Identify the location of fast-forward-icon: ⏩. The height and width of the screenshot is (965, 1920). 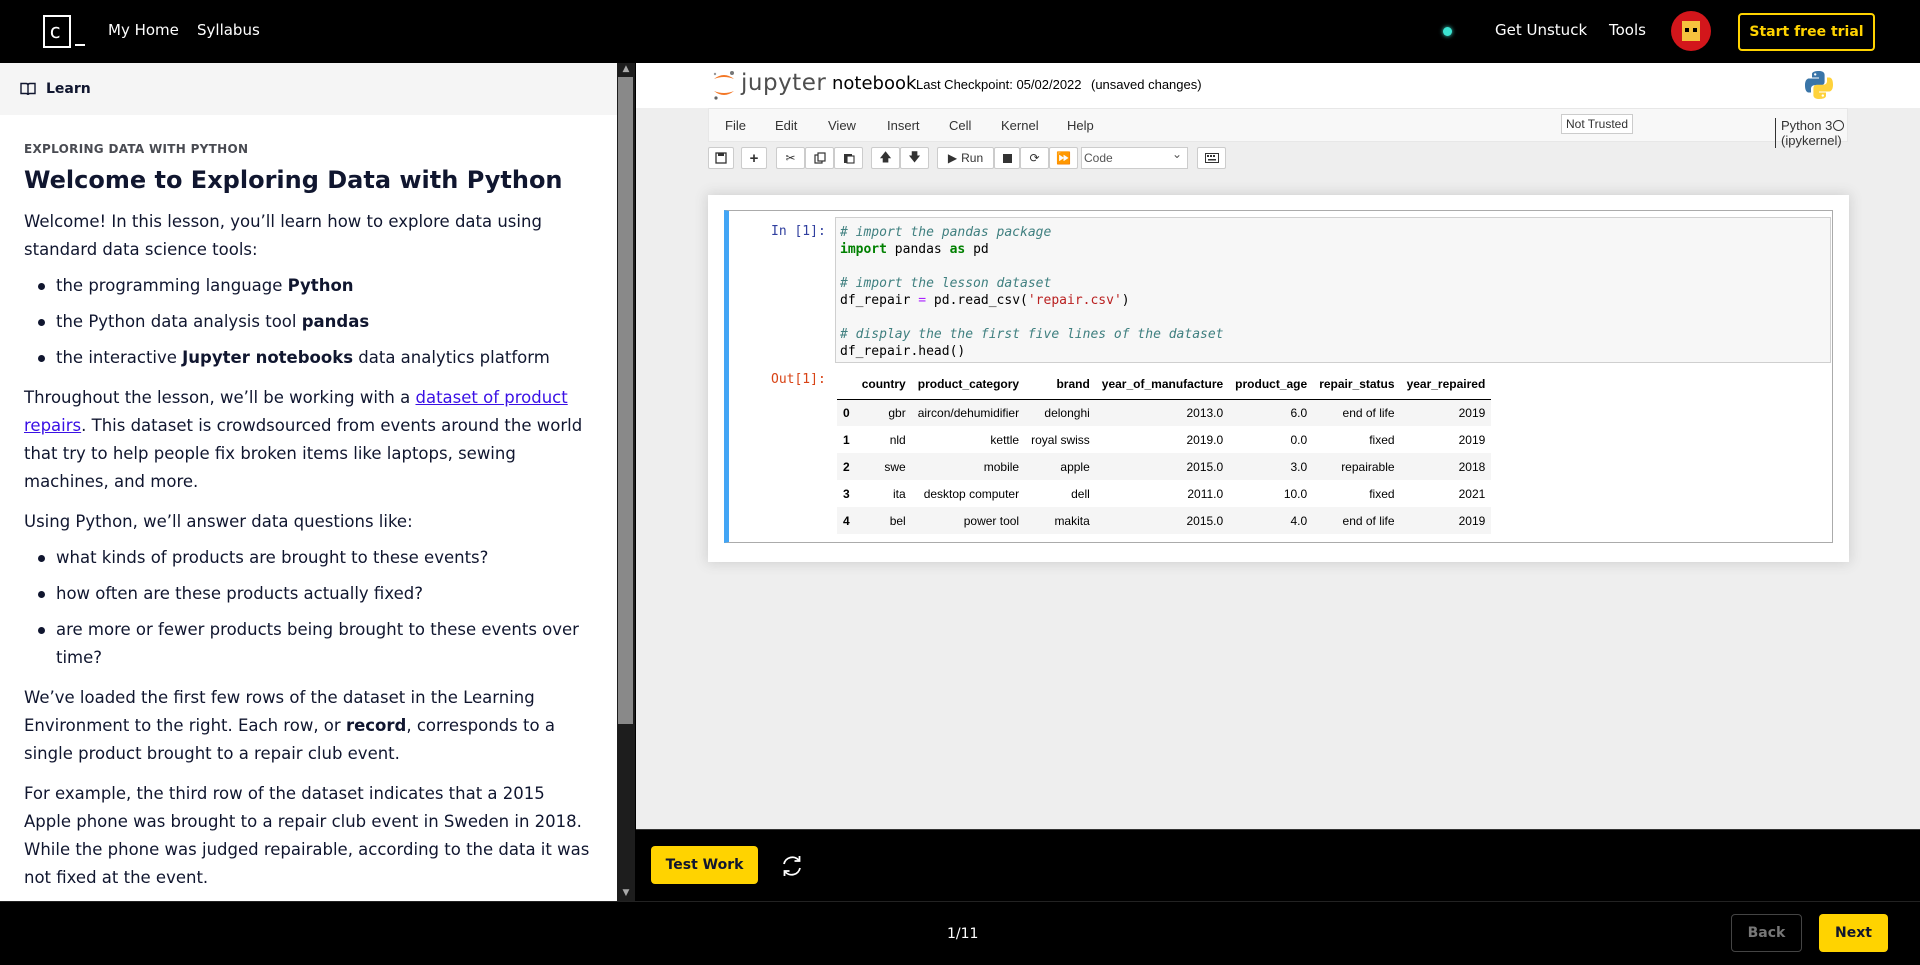
(1063, 158).